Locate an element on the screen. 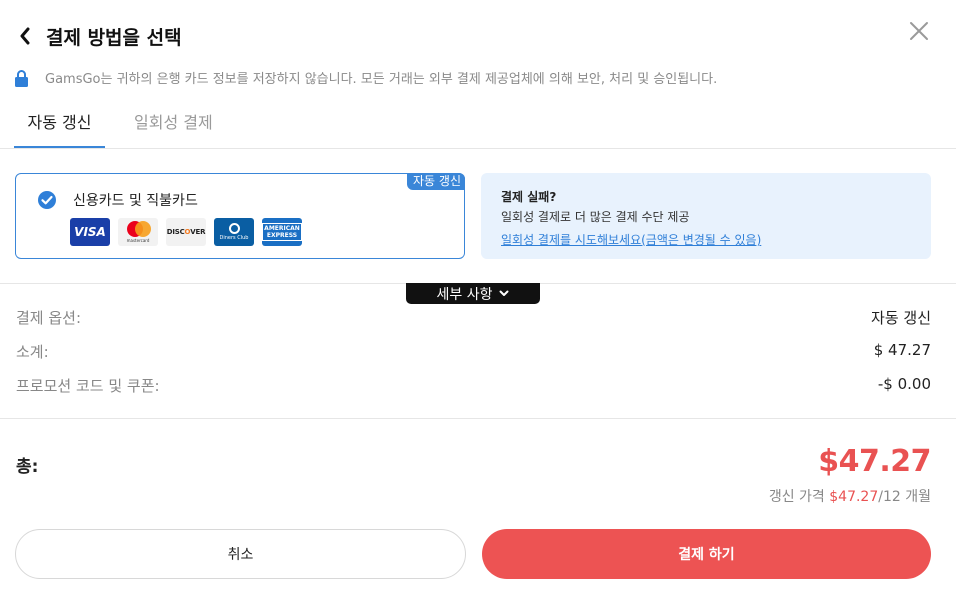 This screenshot has height=596, width=956. promo-label: 프로모션 코드 및 쿠폰: is located at coordinates (88, 386).